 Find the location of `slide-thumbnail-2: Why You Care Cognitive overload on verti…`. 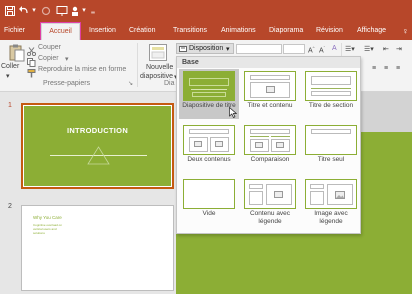

slide-thumbnail-2: Why You Care Cognitive overload on verti… is located at coordinates (97, 248).